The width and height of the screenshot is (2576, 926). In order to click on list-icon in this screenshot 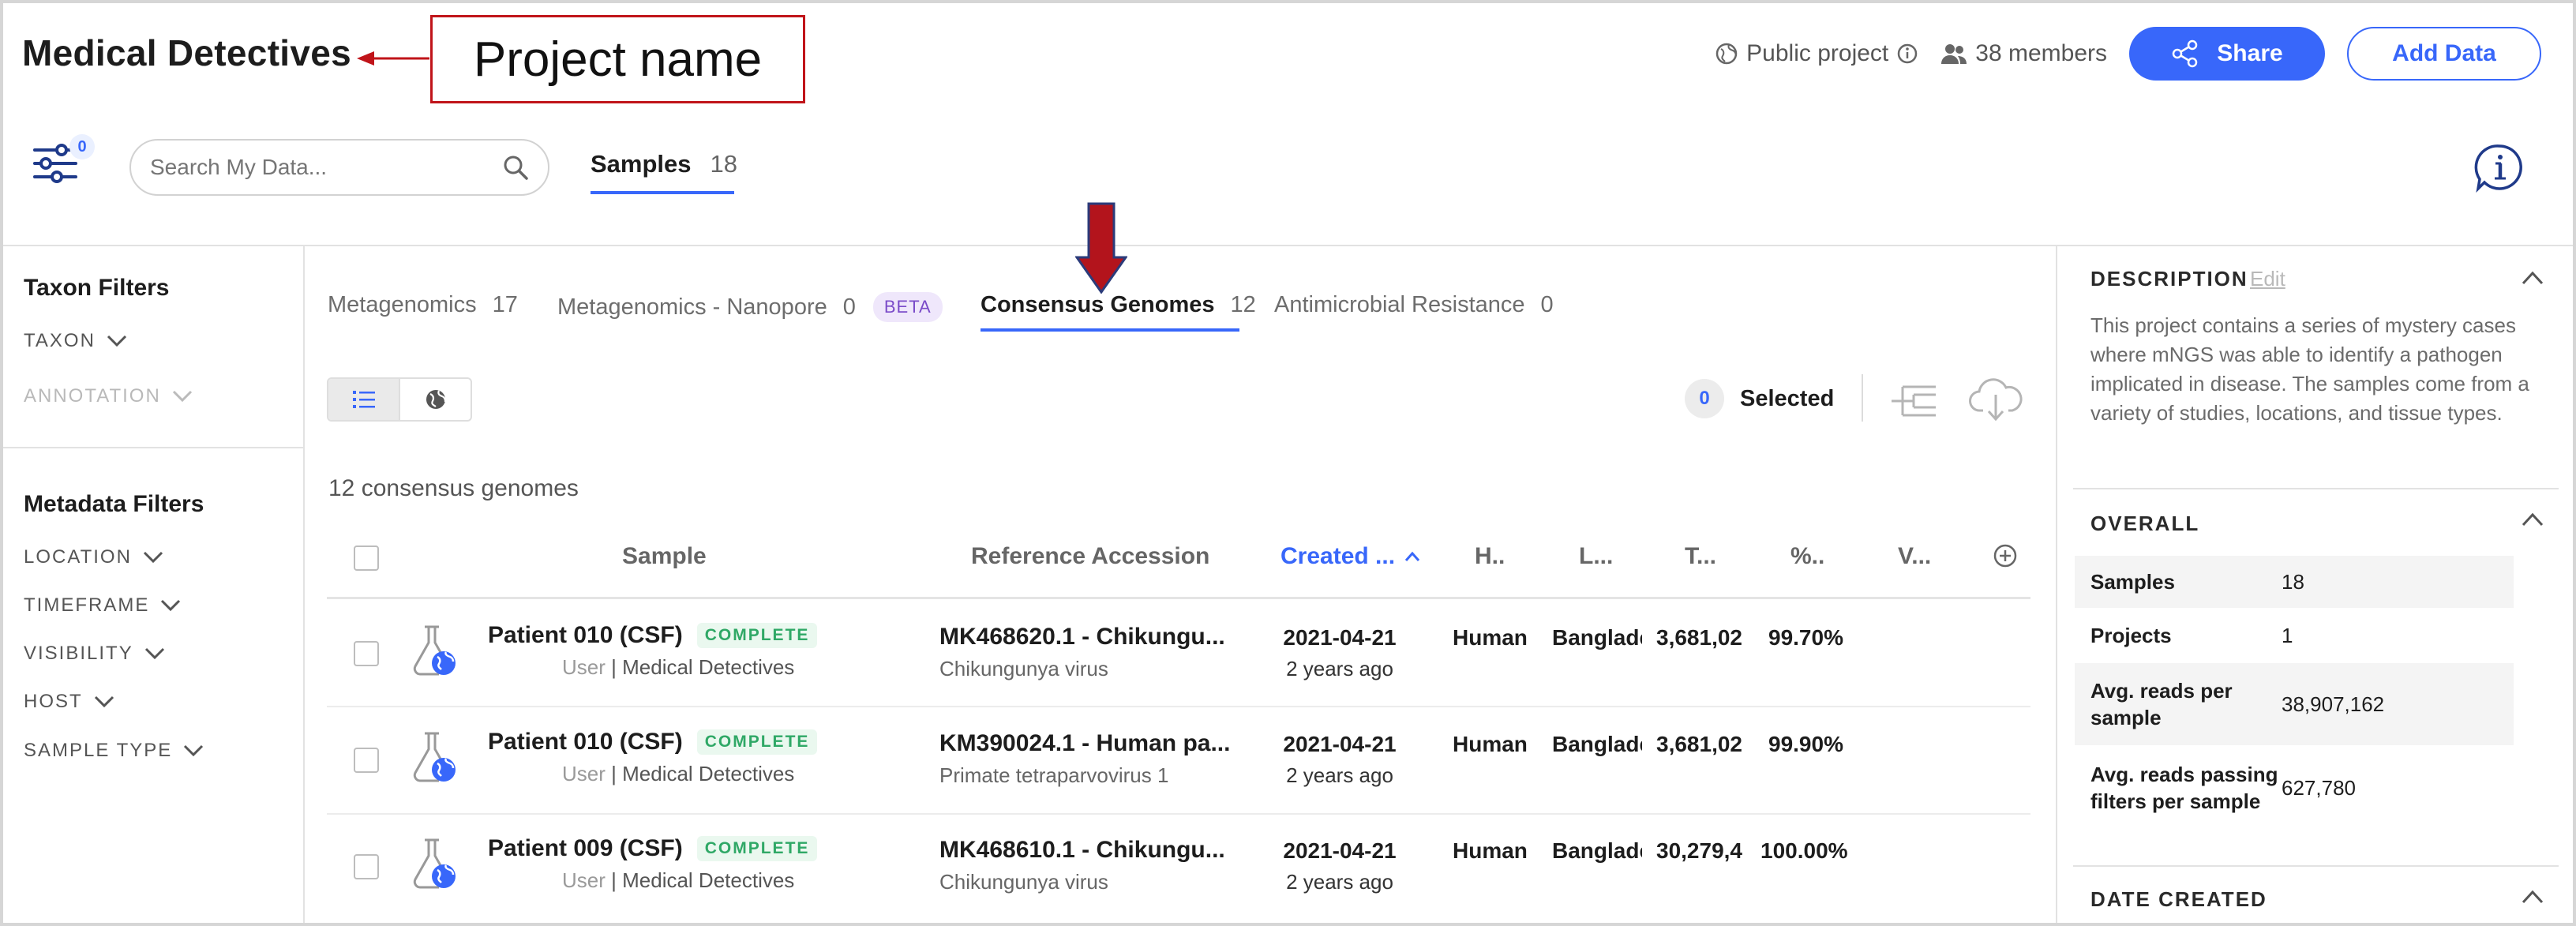, I will do `click(363, 399)`.